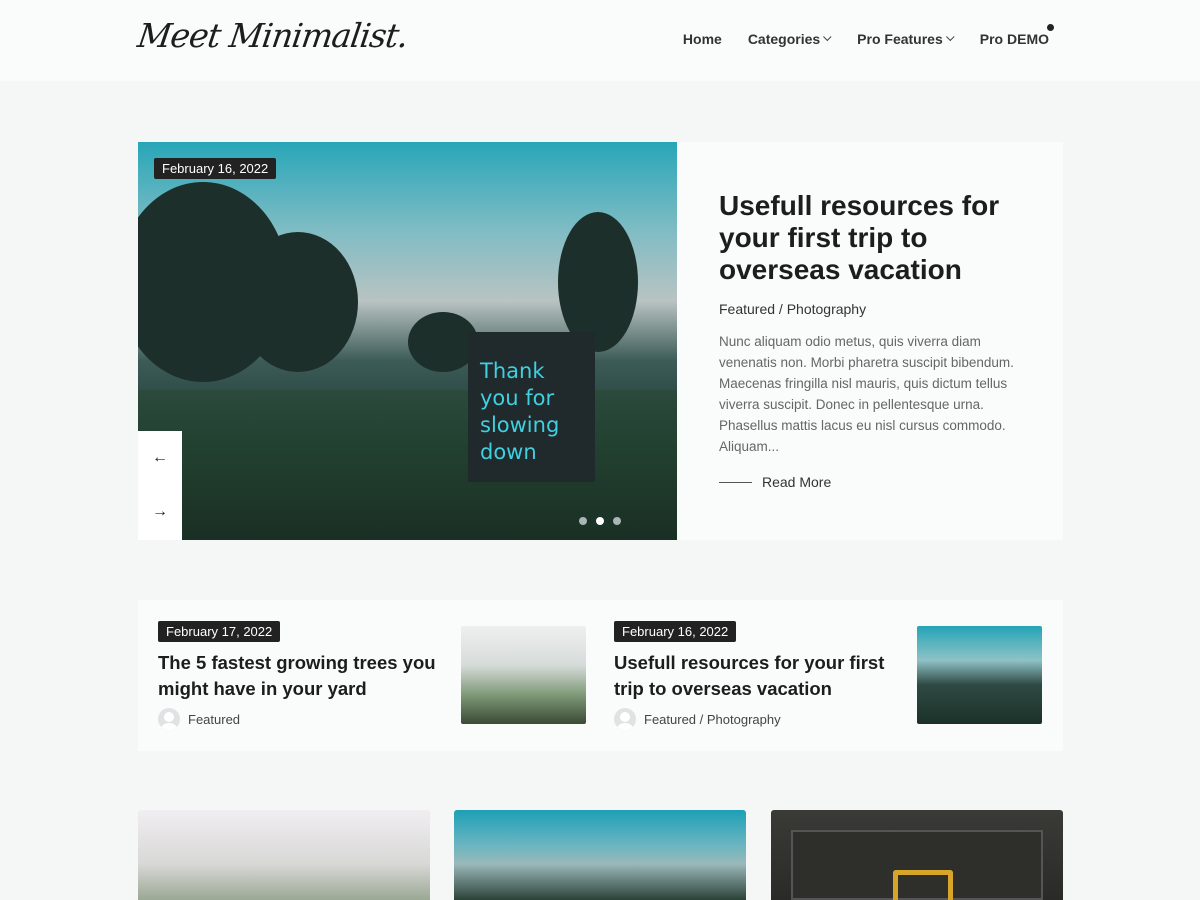 This screenshot has height=900, width=1200. Describe the element at coordinates (520, 411) in the screenshot. I see `hero-sign-text: Thank you for slowing down` at that location.